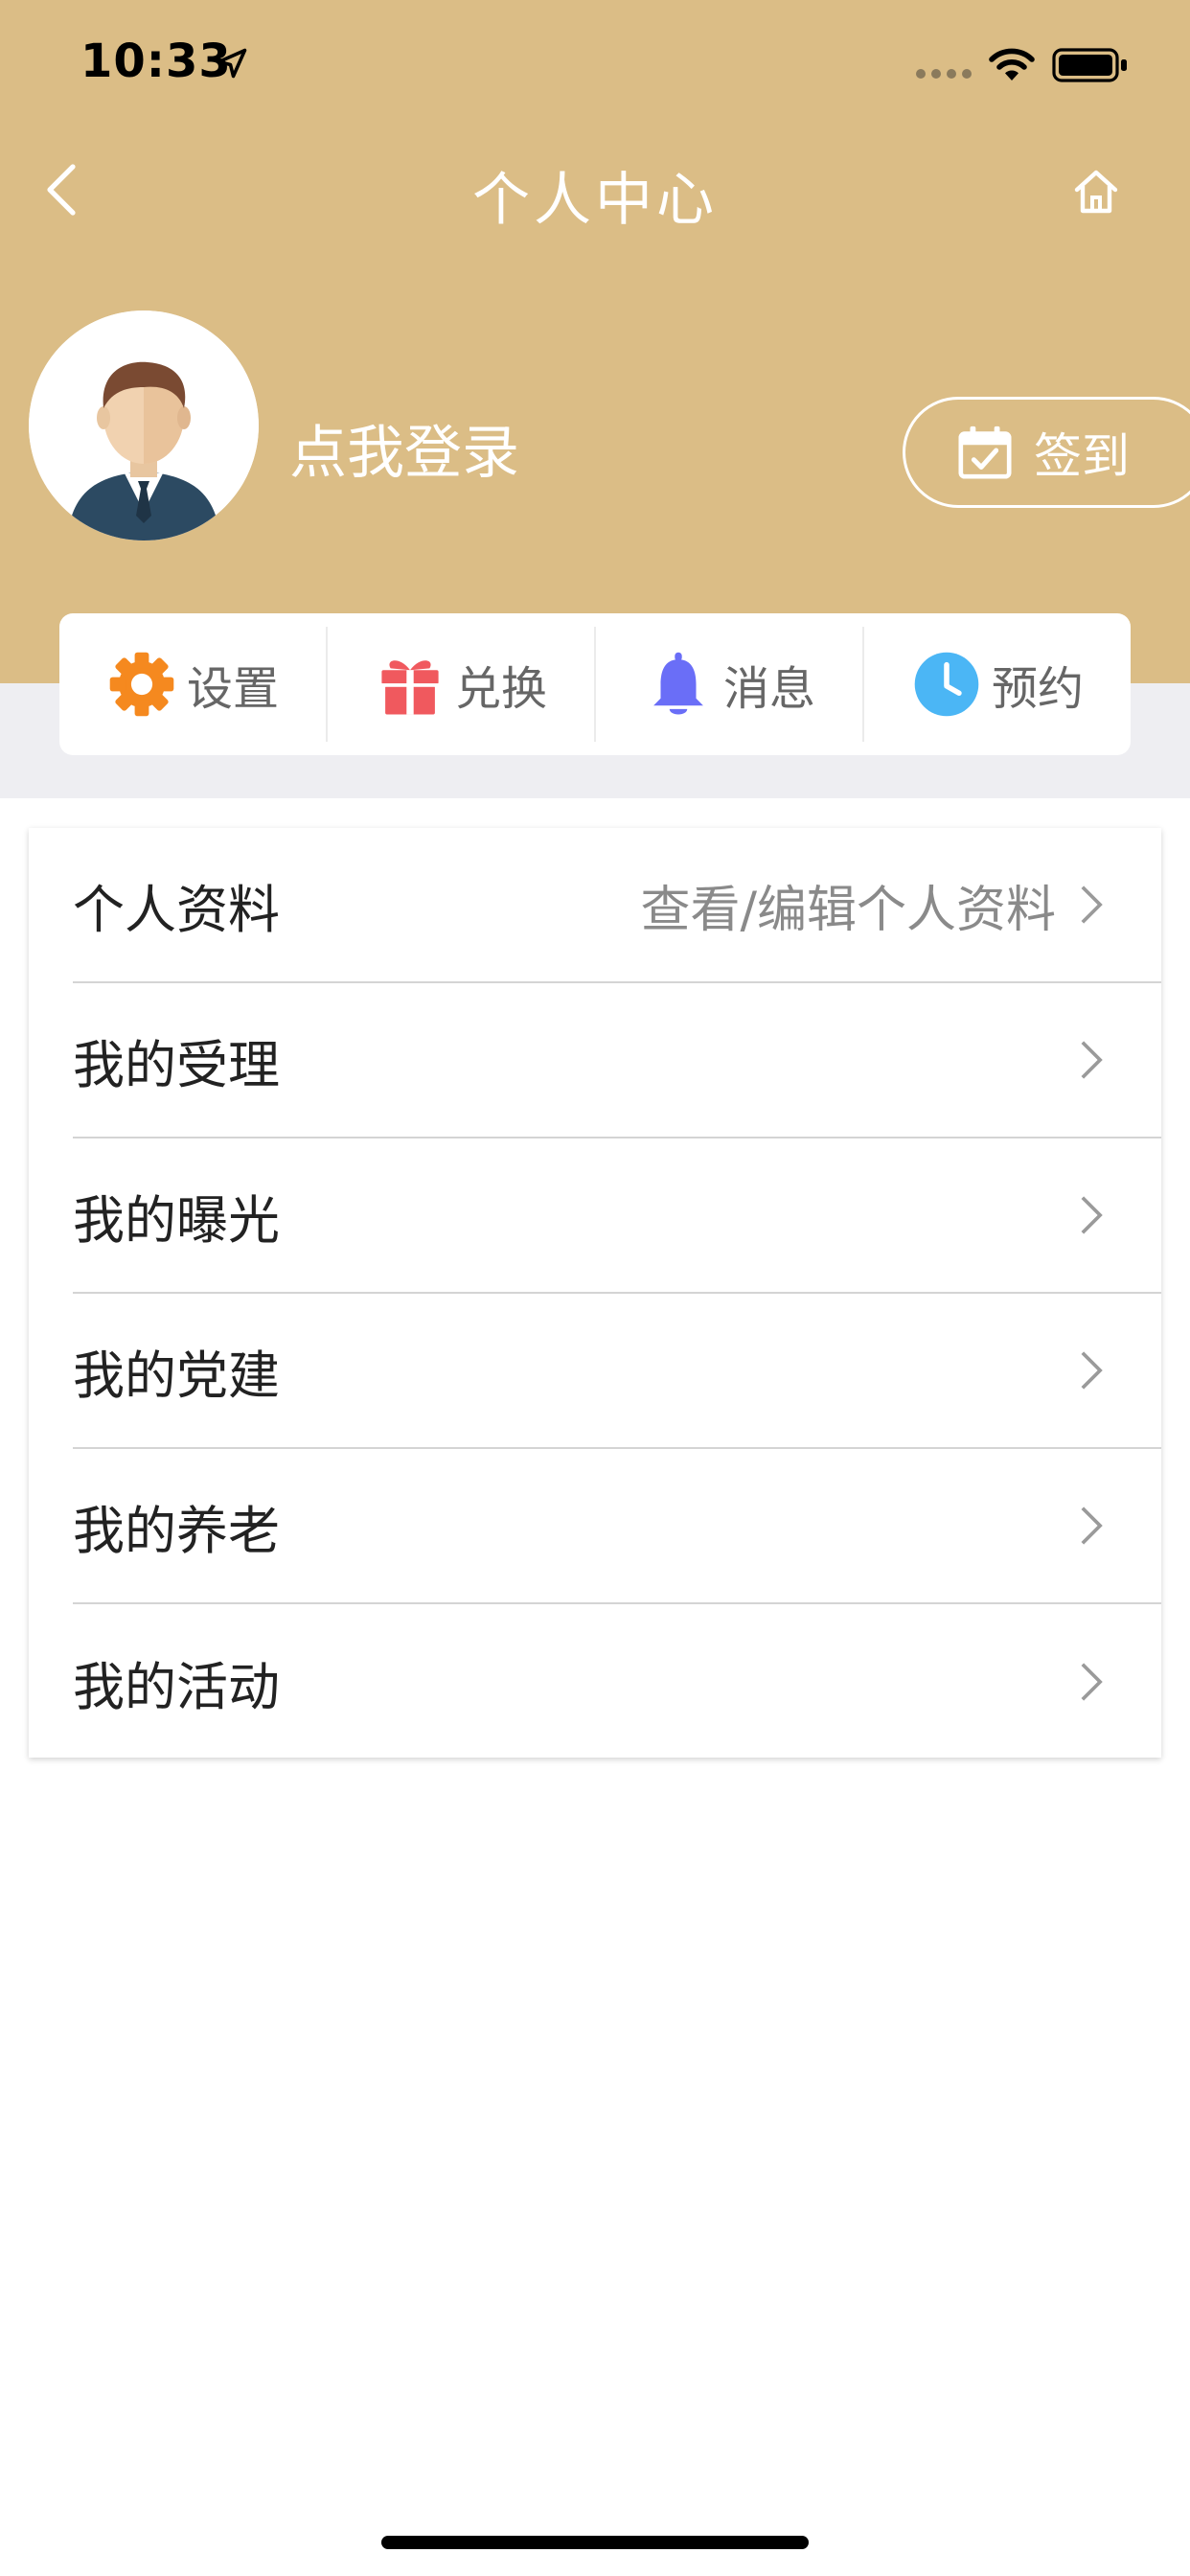 The height and width of the screenshot is (2576, 1190). What do you see at coordinates (617, 1526) in the screenshot?
I see `menu-item-my-elderly-care: 我的养老` at bounding box center [617, 1526].